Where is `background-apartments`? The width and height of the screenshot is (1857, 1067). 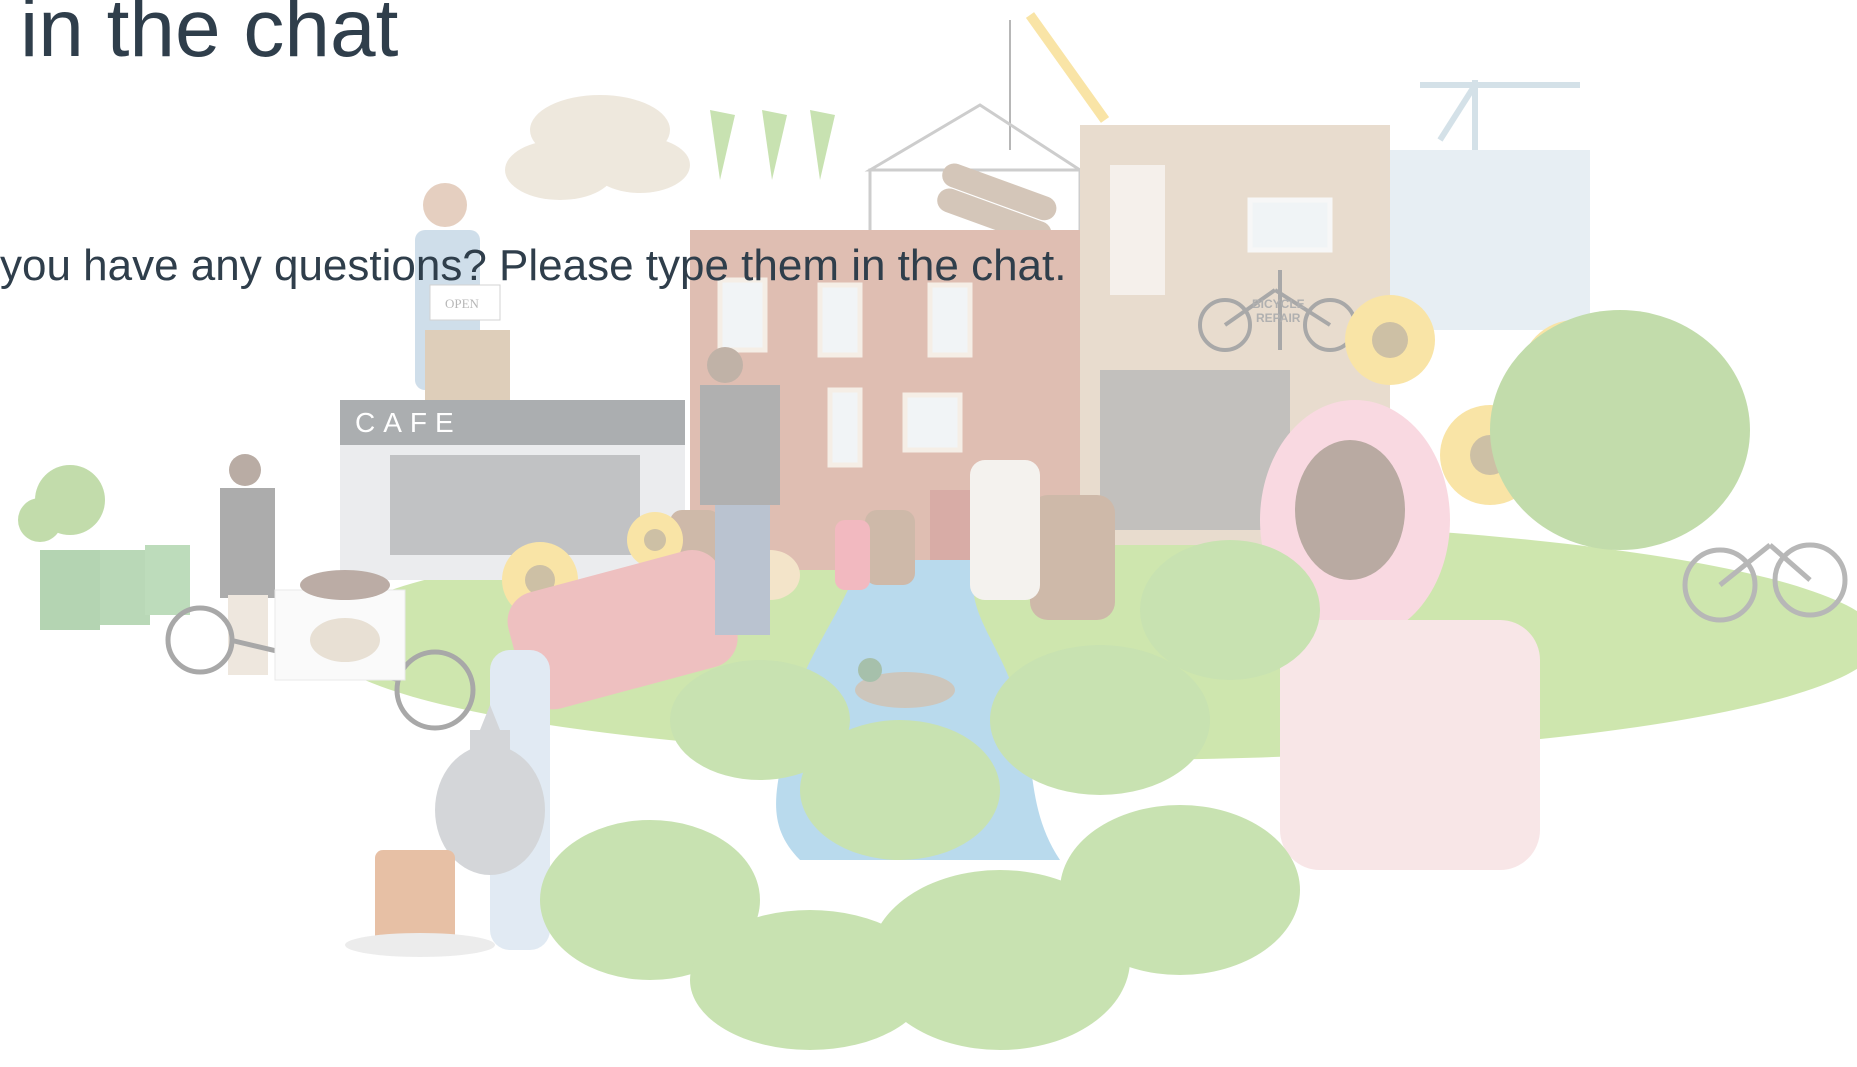
background-apartments is located at coordinates (1490, 240).